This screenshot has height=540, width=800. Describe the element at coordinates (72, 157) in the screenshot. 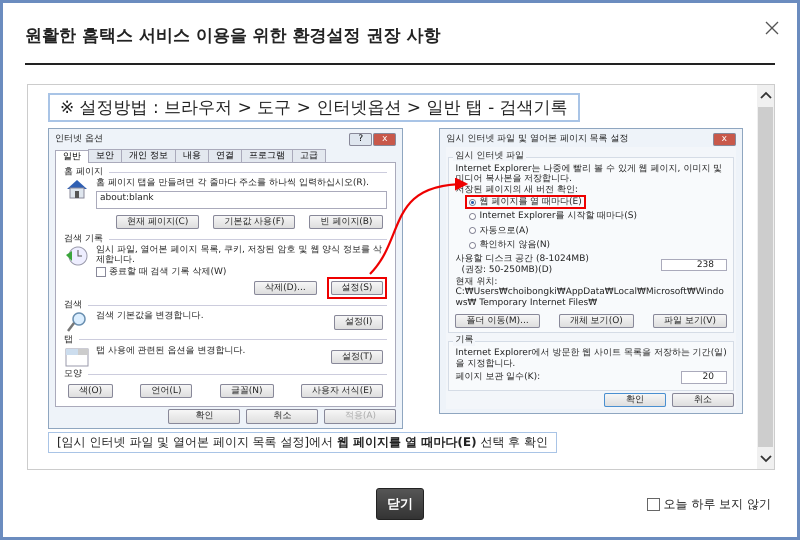

I see `tab: 일반` at that location.